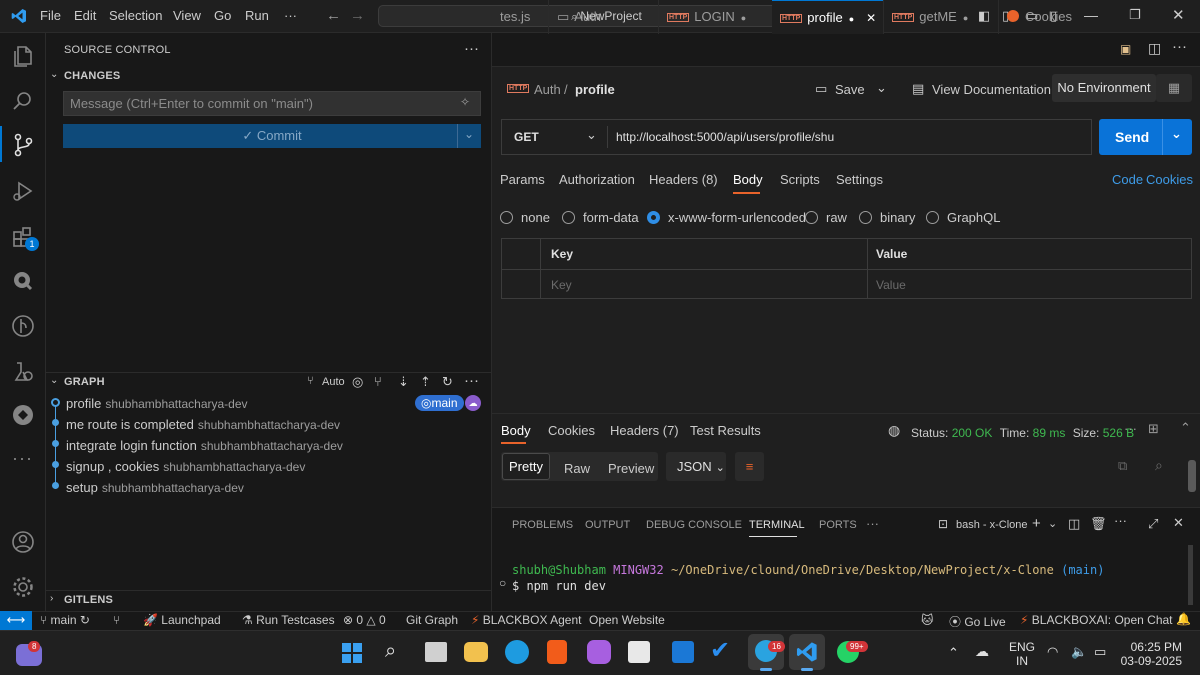  What do you see at coordinates (1176, 134) in the screenshot?
I see `send-dropdown-chevron-icon: ⌄` at bounding box center [1176, 134].